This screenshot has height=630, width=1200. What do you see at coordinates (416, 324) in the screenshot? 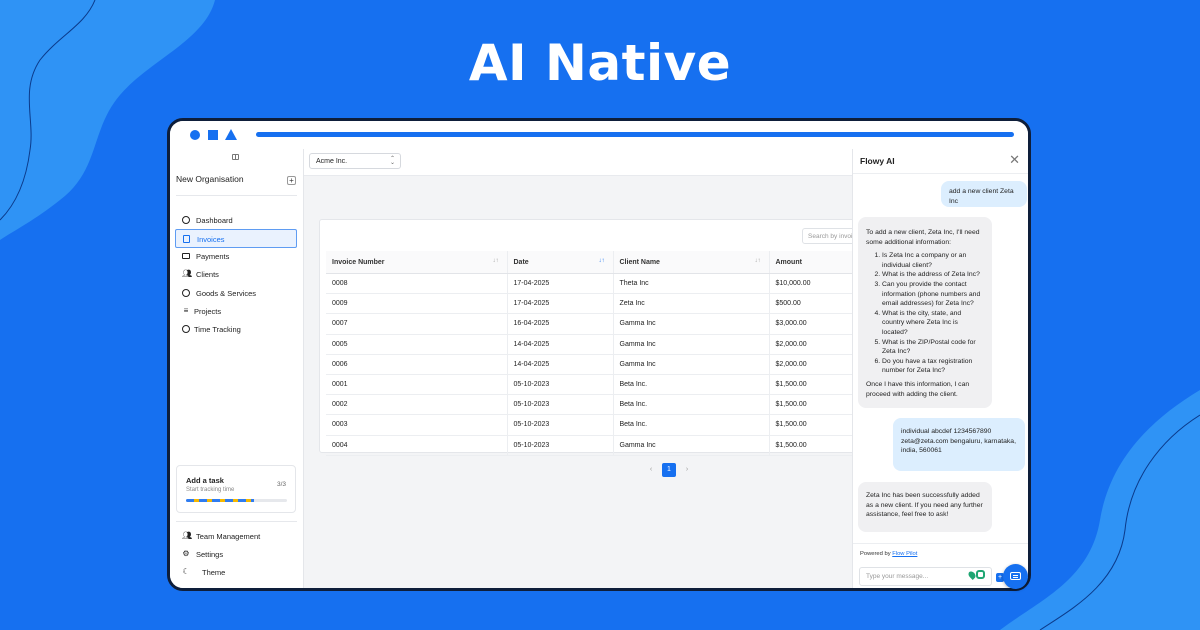
I see `table-cell: 0007` at bounding box center [416, 324].